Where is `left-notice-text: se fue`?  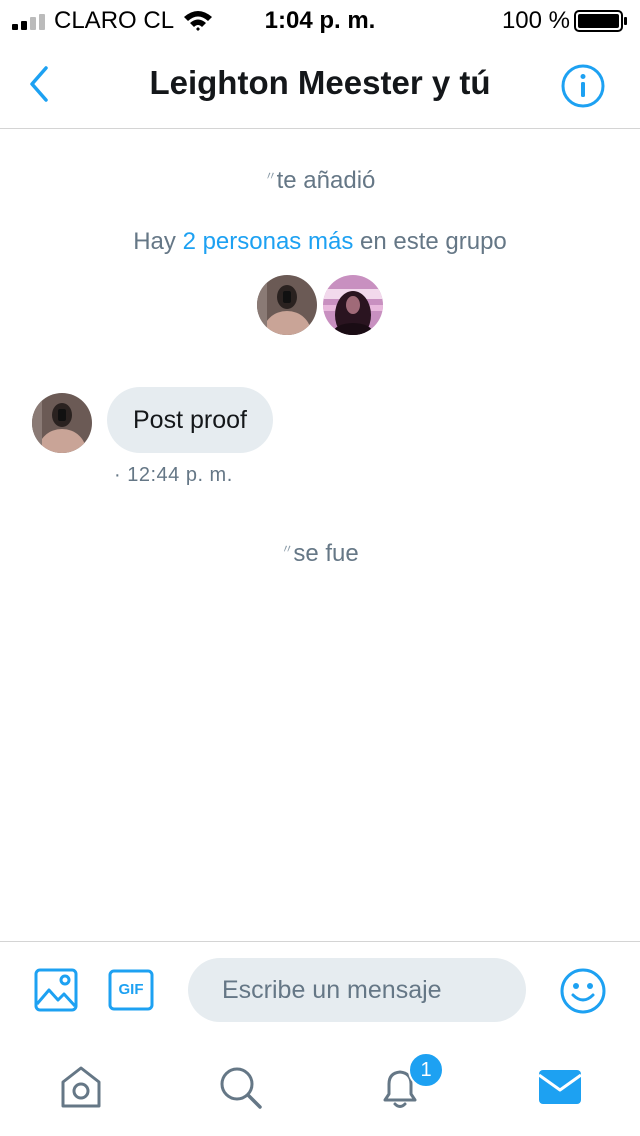 left-notice-text: se fue is located at coordinates (326, 553).